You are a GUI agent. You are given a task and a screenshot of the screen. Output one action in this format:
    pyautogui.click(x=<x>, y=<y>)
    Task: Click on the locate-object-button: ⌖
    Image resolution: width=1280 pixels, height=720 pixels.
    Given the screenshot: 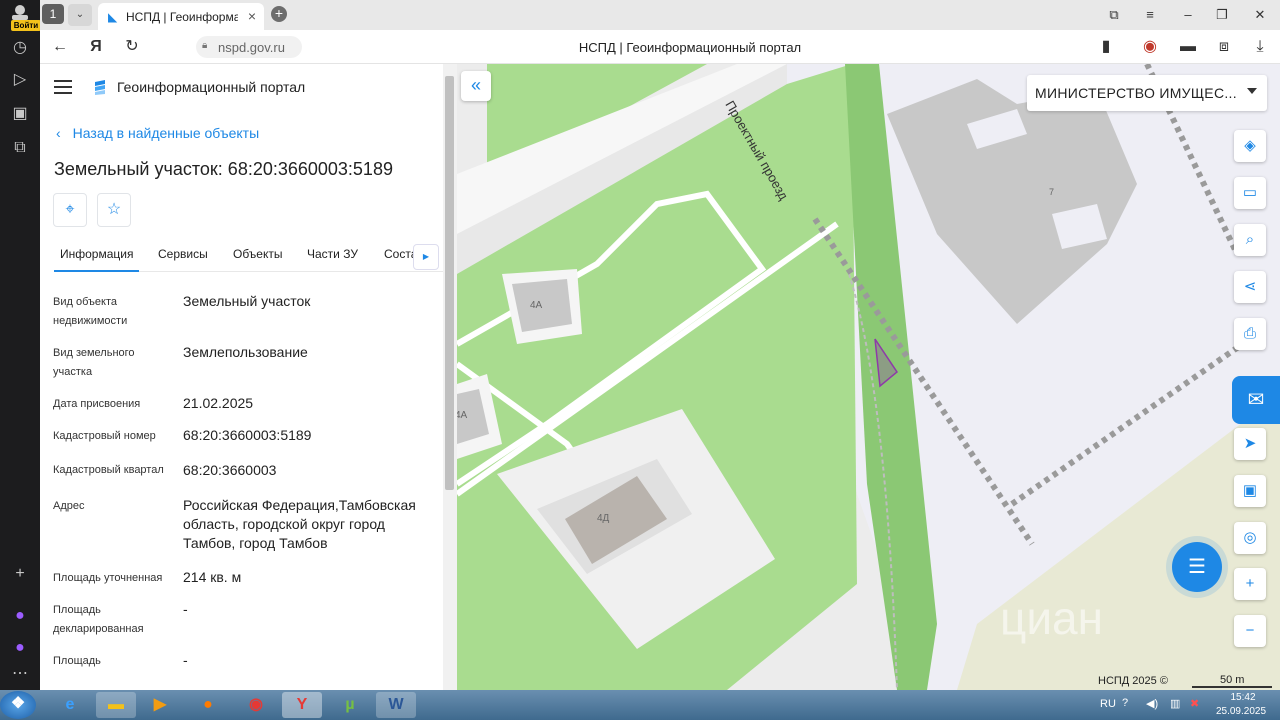 What is the action you would take?
    pyautogui.click(x=70, y=210)
    